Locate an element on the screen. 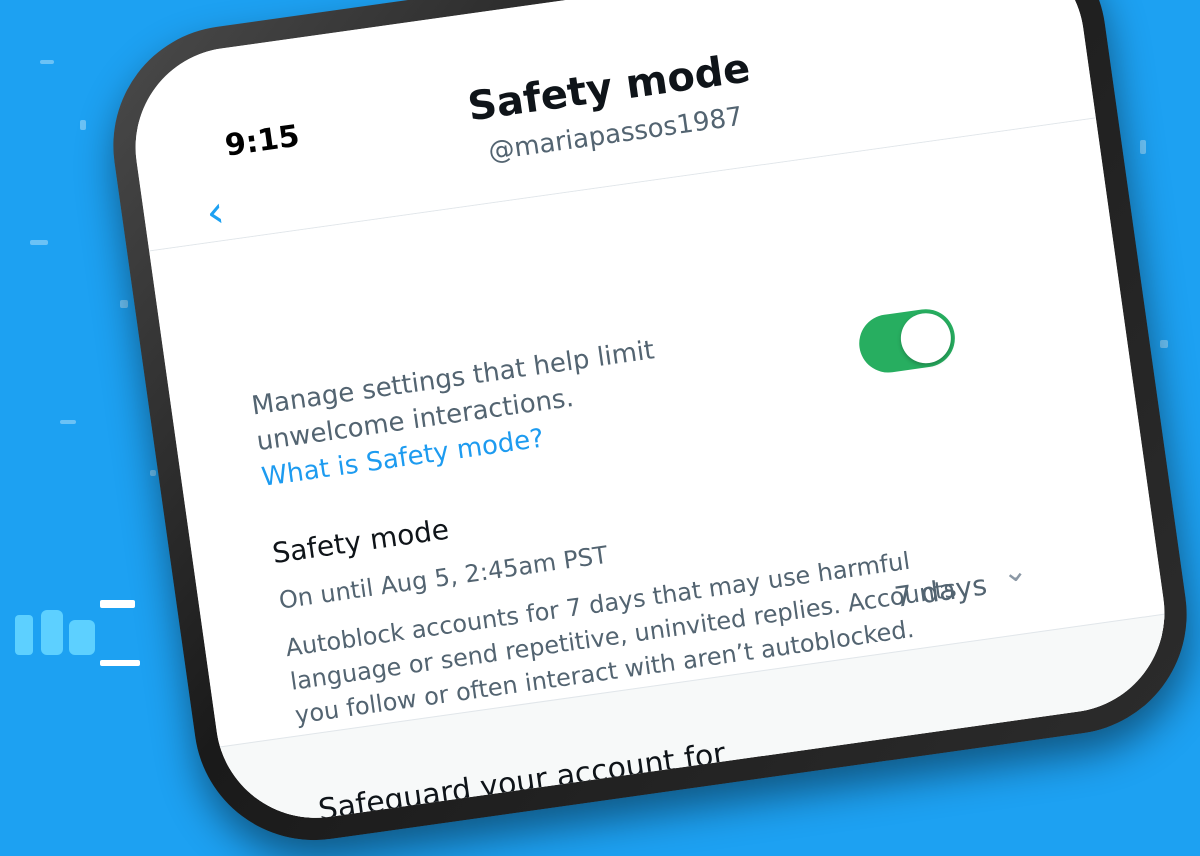  safety-mode-toggle is located at coordinates (907, 341).